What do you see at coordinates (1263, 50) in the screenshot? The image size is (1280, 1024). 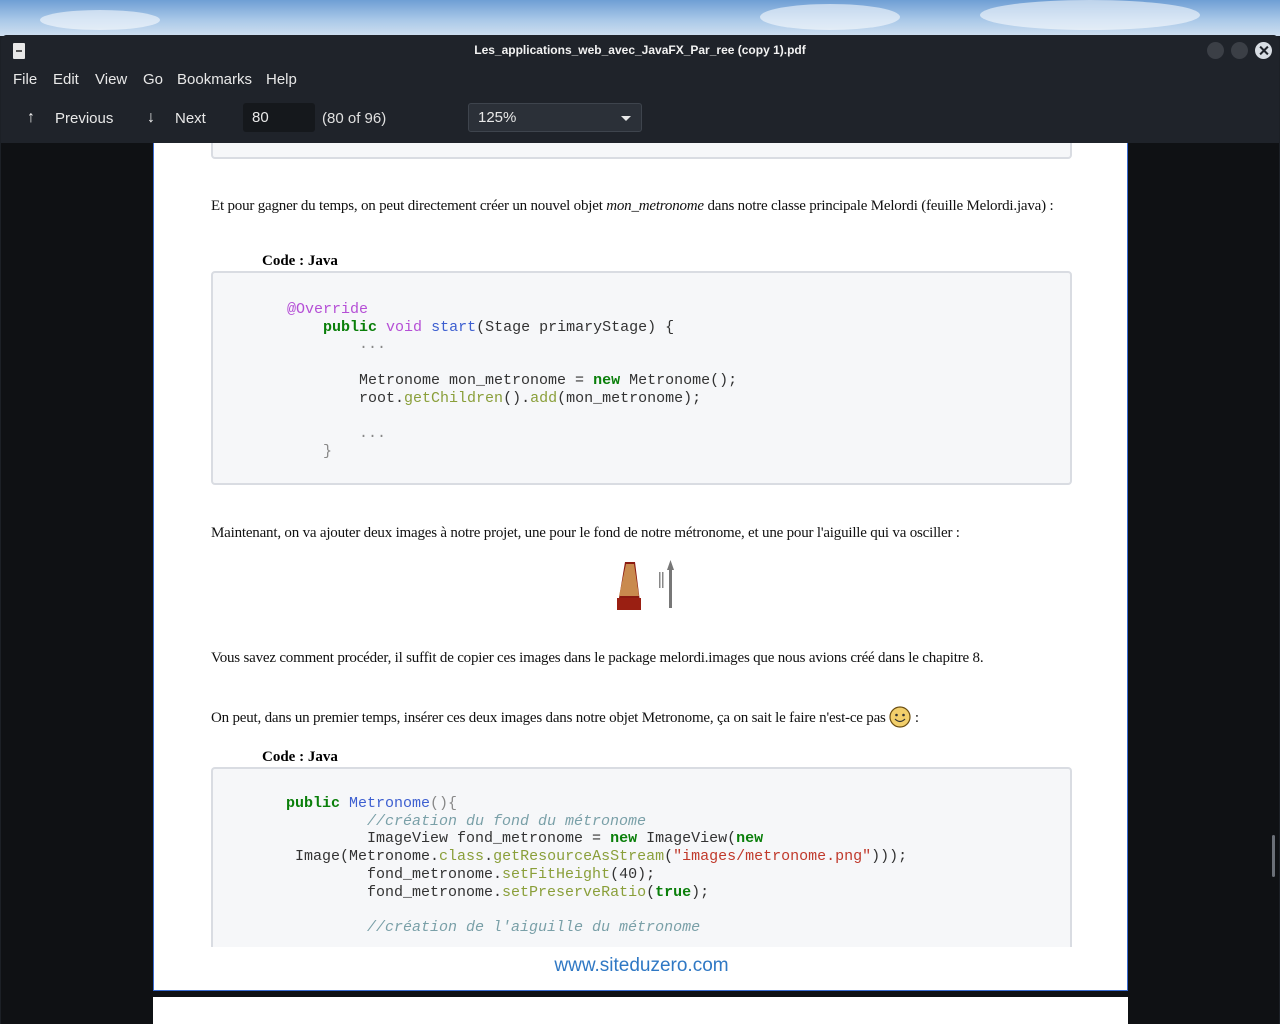 I see `close-button` at bounding box center [1263, 50].